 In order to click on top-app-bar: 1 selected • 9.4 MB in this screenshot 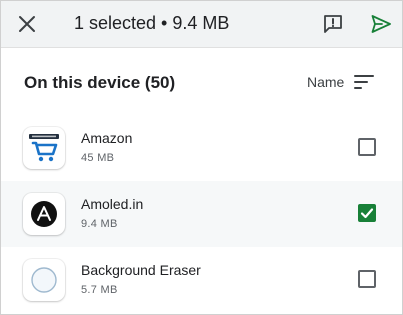, I will do `click(201, 24)`.